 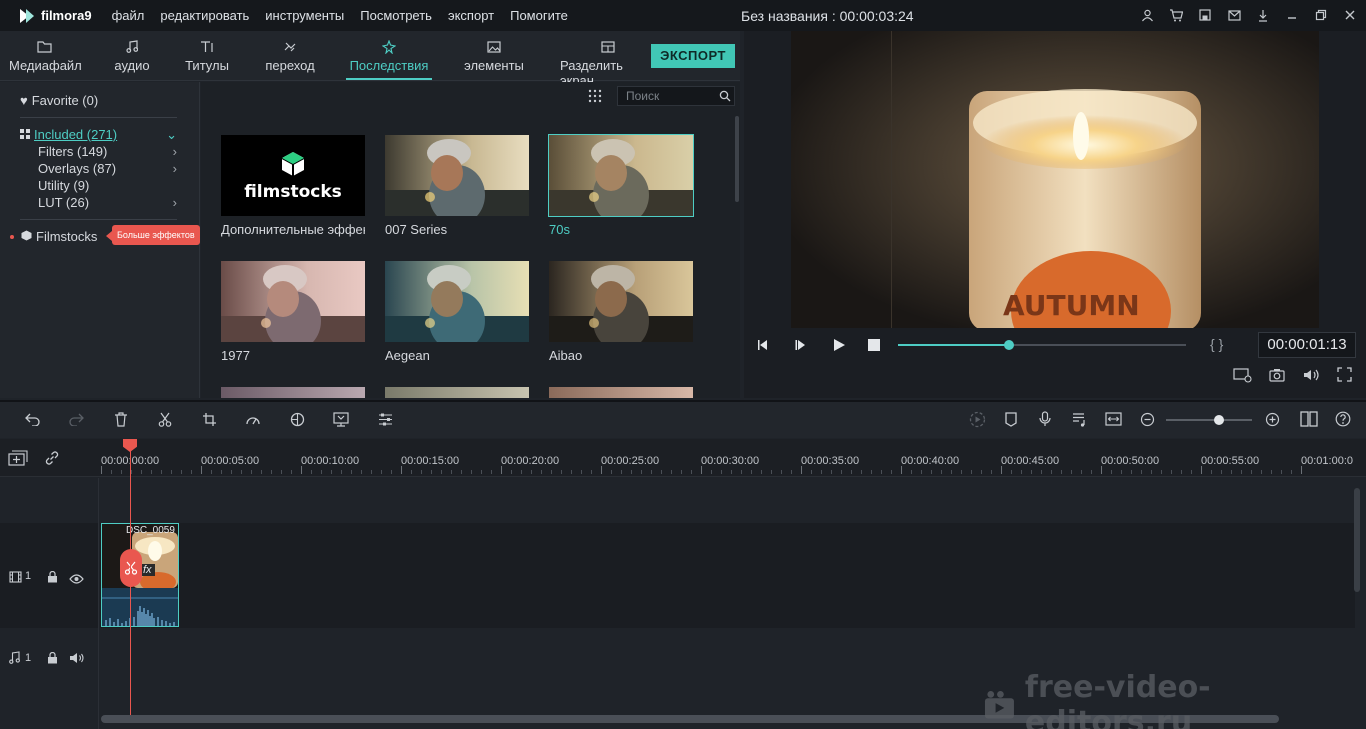 I want to click on sidebar-item-overlays: Overlays (87), so click(x=77, y=168).